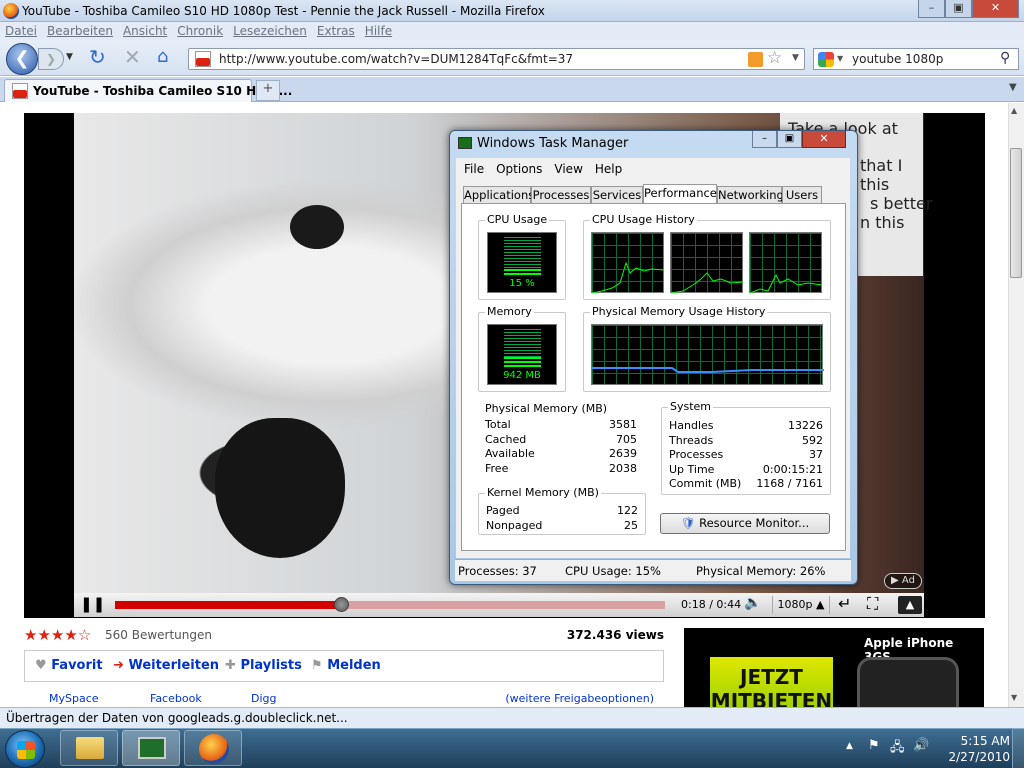 The image size is (1024, 768). I want to click on ad-cta-button: JETZT MITBIETEN, so click(771, 685).